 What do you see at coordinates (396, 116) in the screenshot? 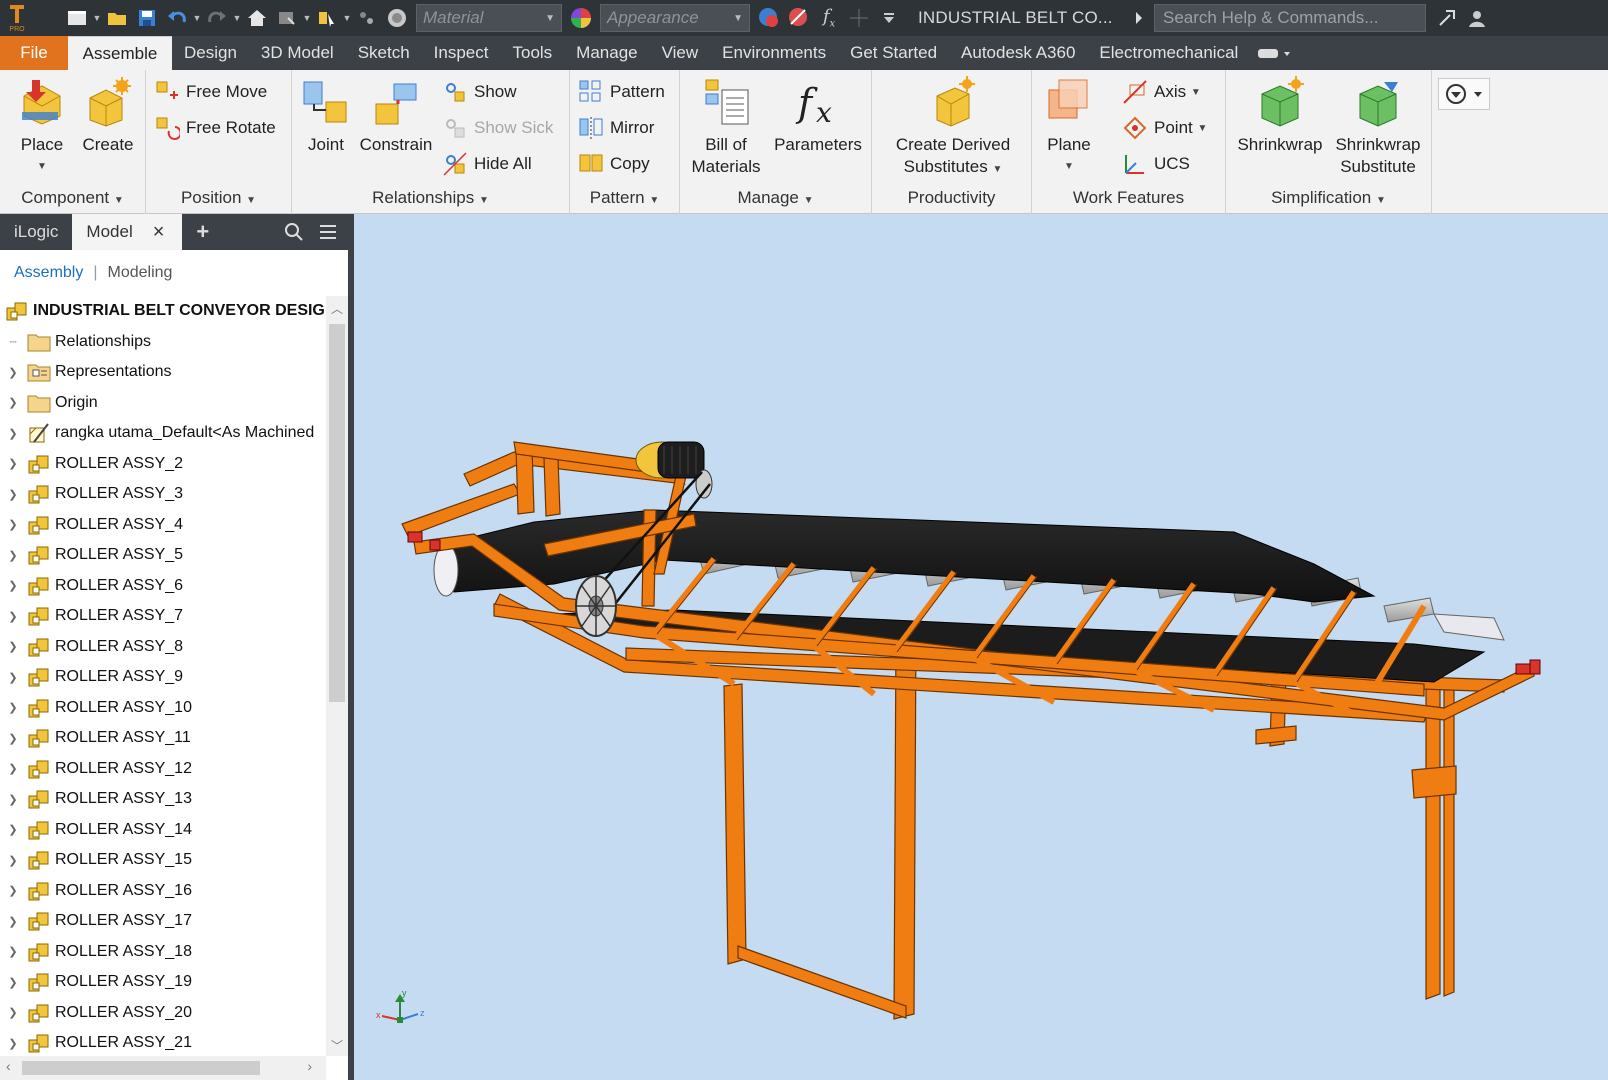
I see `constrain-button: Constrain` at bounding box center [396, 116].